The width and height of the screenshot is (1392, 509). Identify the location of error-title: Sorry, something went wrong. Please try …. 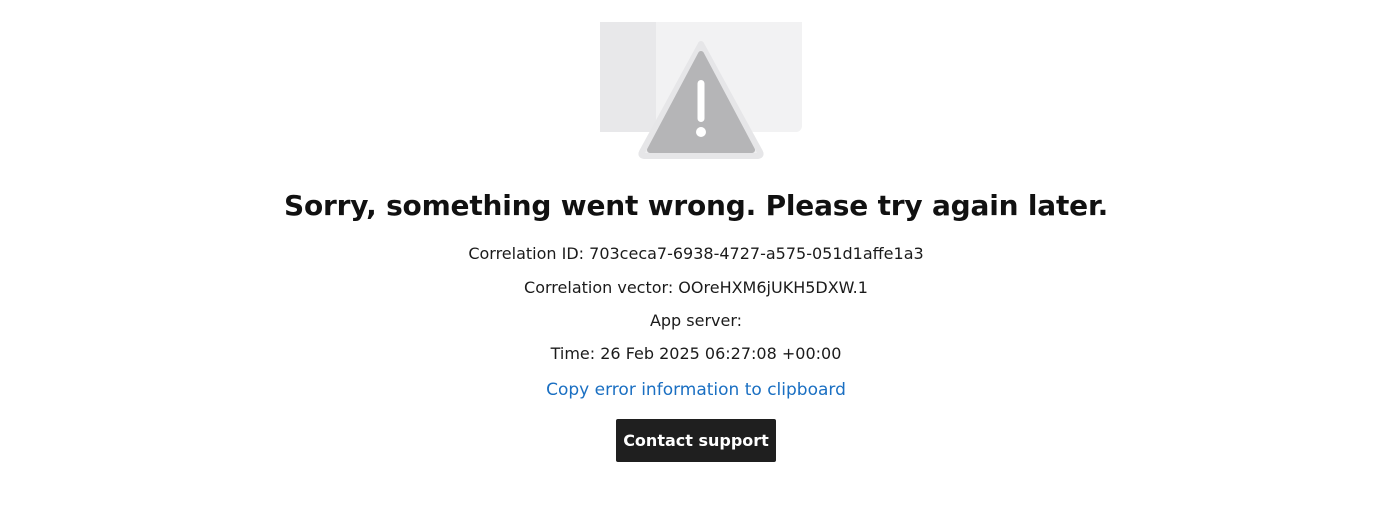
(696, 205).